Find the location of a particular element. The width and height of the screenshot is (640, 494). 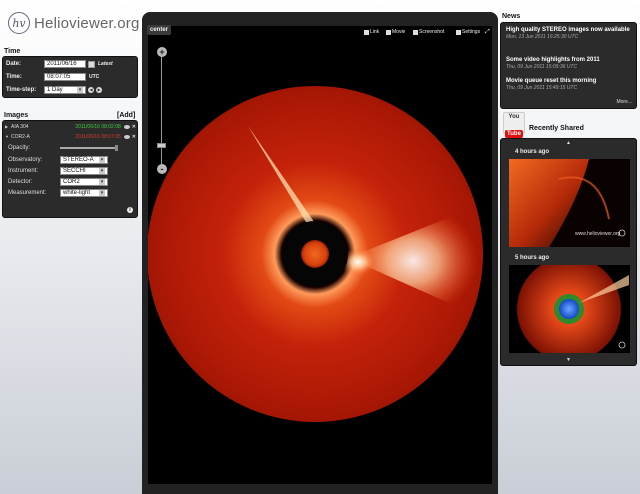

layer-date: 2011/06/16 08:07:05 is located at coordinates (98, 136).